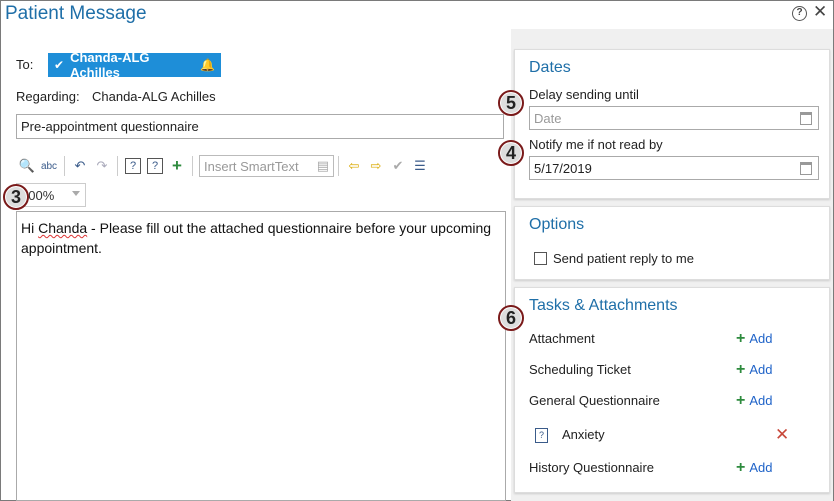 The height and width of the screenshot is (501, 834). I want to click on add-scheduling-ticket-button: + Add, so click(754, 369).